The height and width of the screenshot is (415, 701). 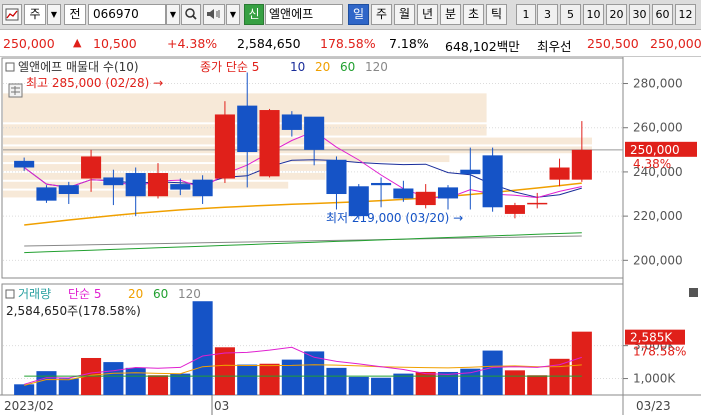 What do you see at coordinates (547, 14) in the screenshot?
I see `interval-button-1: 3` at bounding box center [547, 14].